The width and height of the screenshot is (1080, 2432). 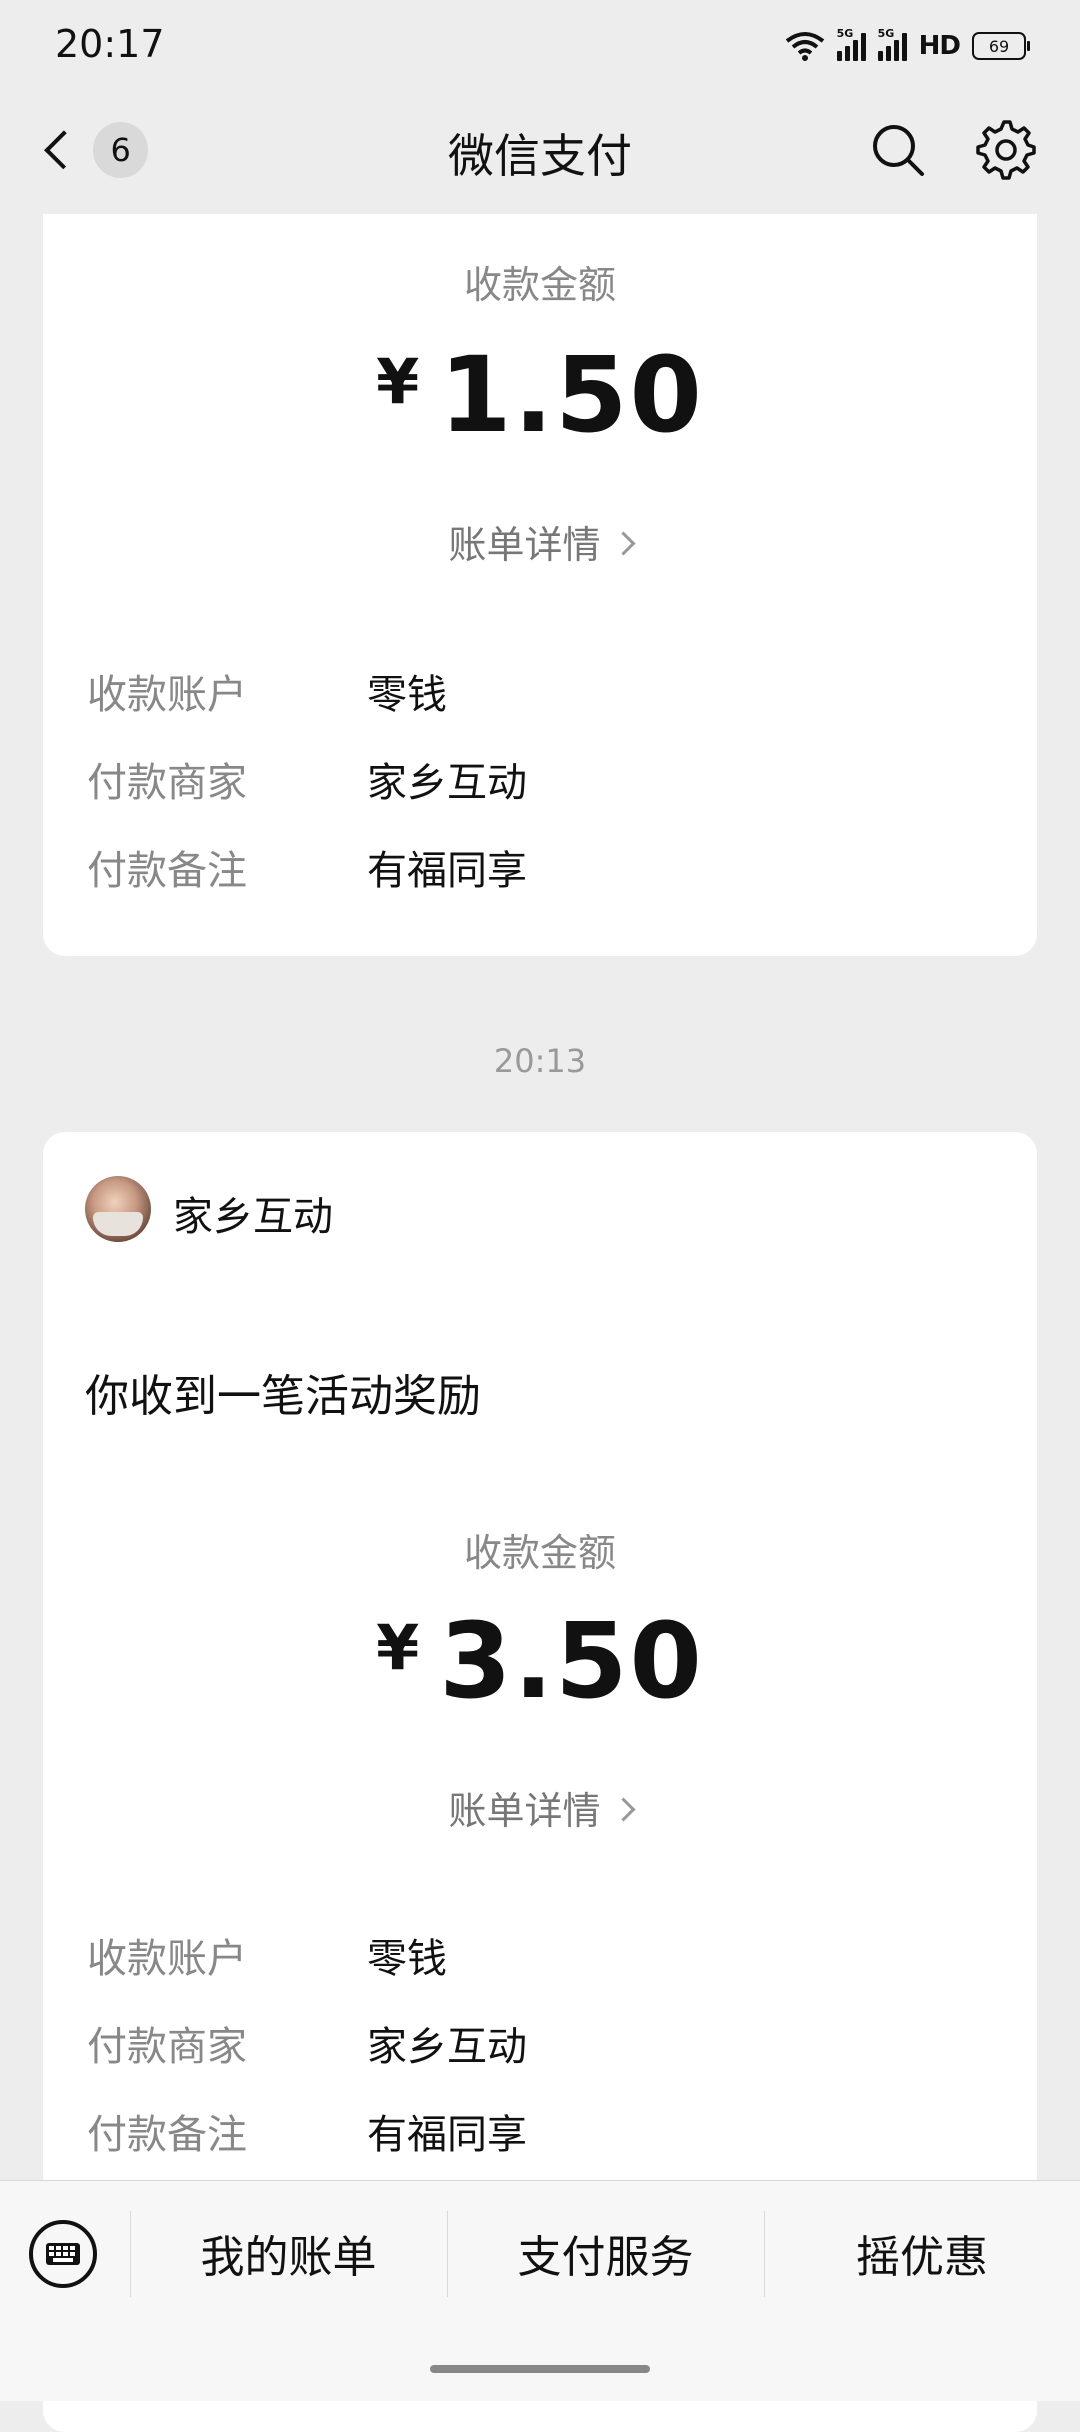 I want to click on message-time: 20:13, so click(x=540, y=1061).